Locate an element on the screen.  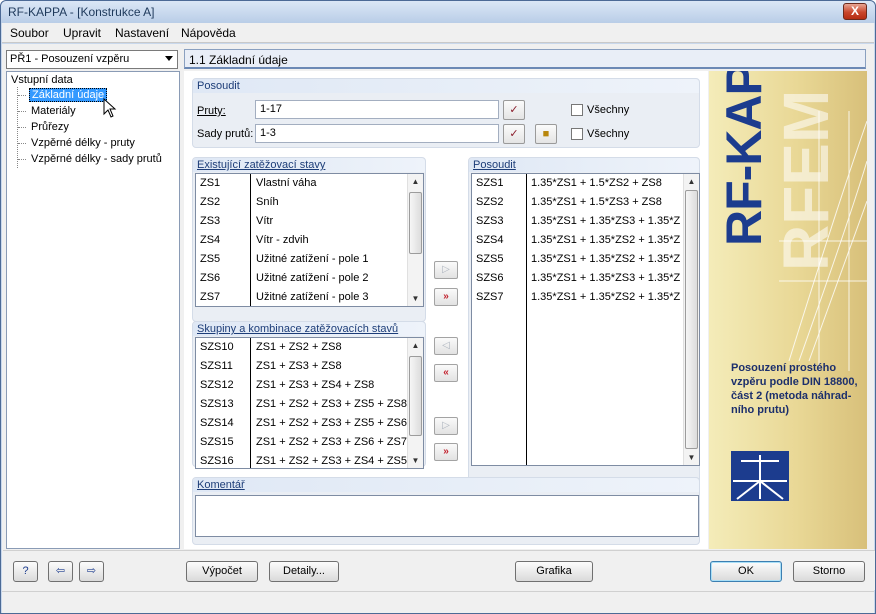
ok-button: OK is located at coordinates (746, 571).